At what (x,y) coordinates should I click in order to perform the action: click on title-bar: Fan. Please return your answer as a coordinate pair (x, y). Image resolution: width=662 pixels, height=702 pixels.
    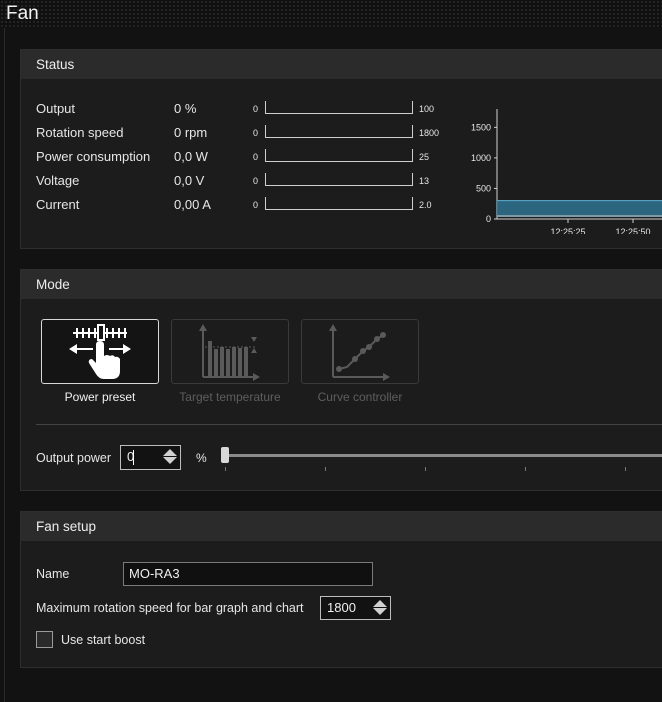
    Looking at the image, I should click on (331, 14).